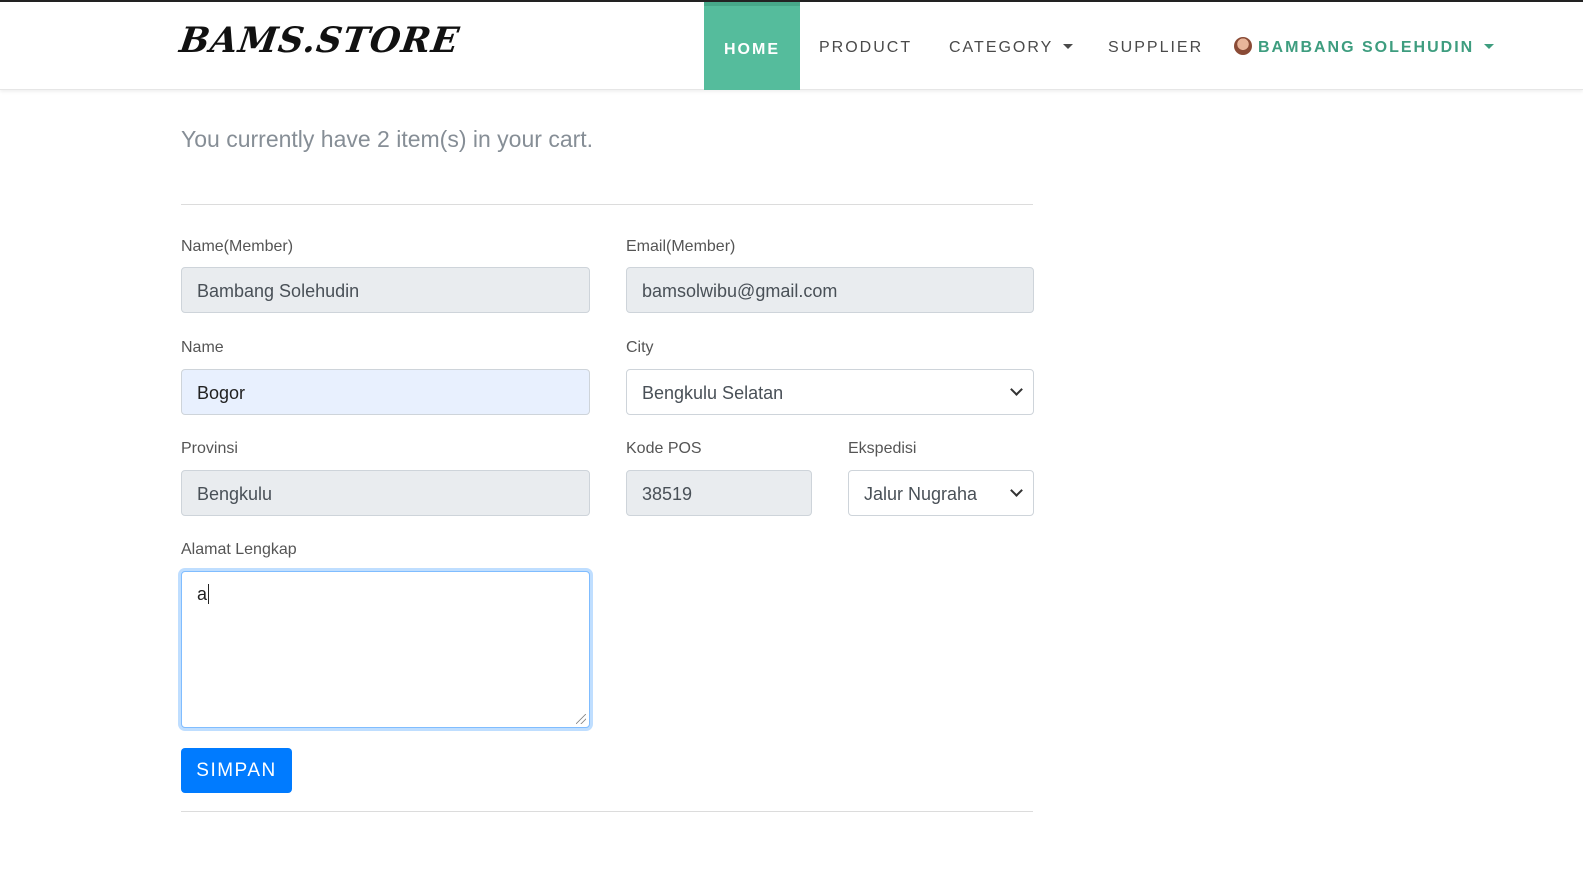  I want to click on nav-user-menu: BAMBANG SOLEHUDIN, so click(1364, 46).